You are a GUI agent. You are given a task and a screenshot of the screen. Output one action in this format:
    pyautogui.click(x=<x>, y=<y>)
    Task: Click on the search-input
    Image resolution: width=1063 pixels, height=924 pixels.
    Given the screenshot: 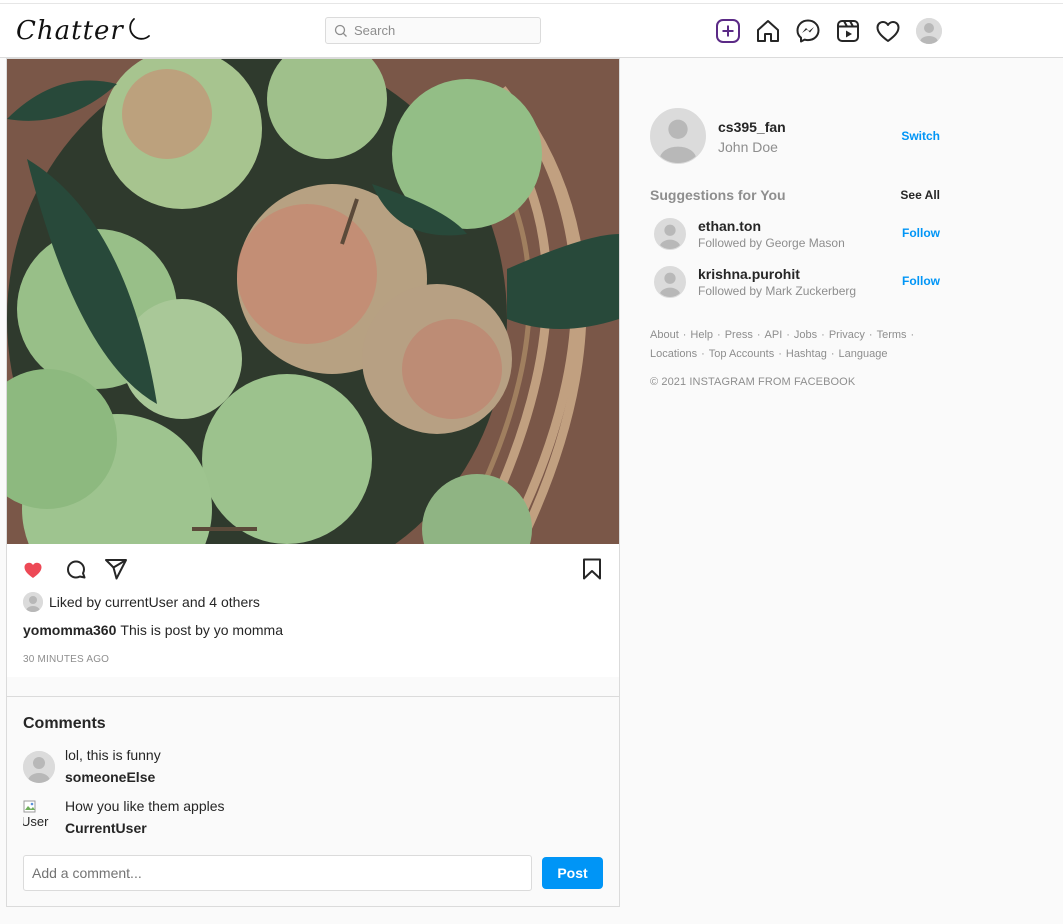 What is the action you would take?
    pyautogui.click(x=444, y=30)
    